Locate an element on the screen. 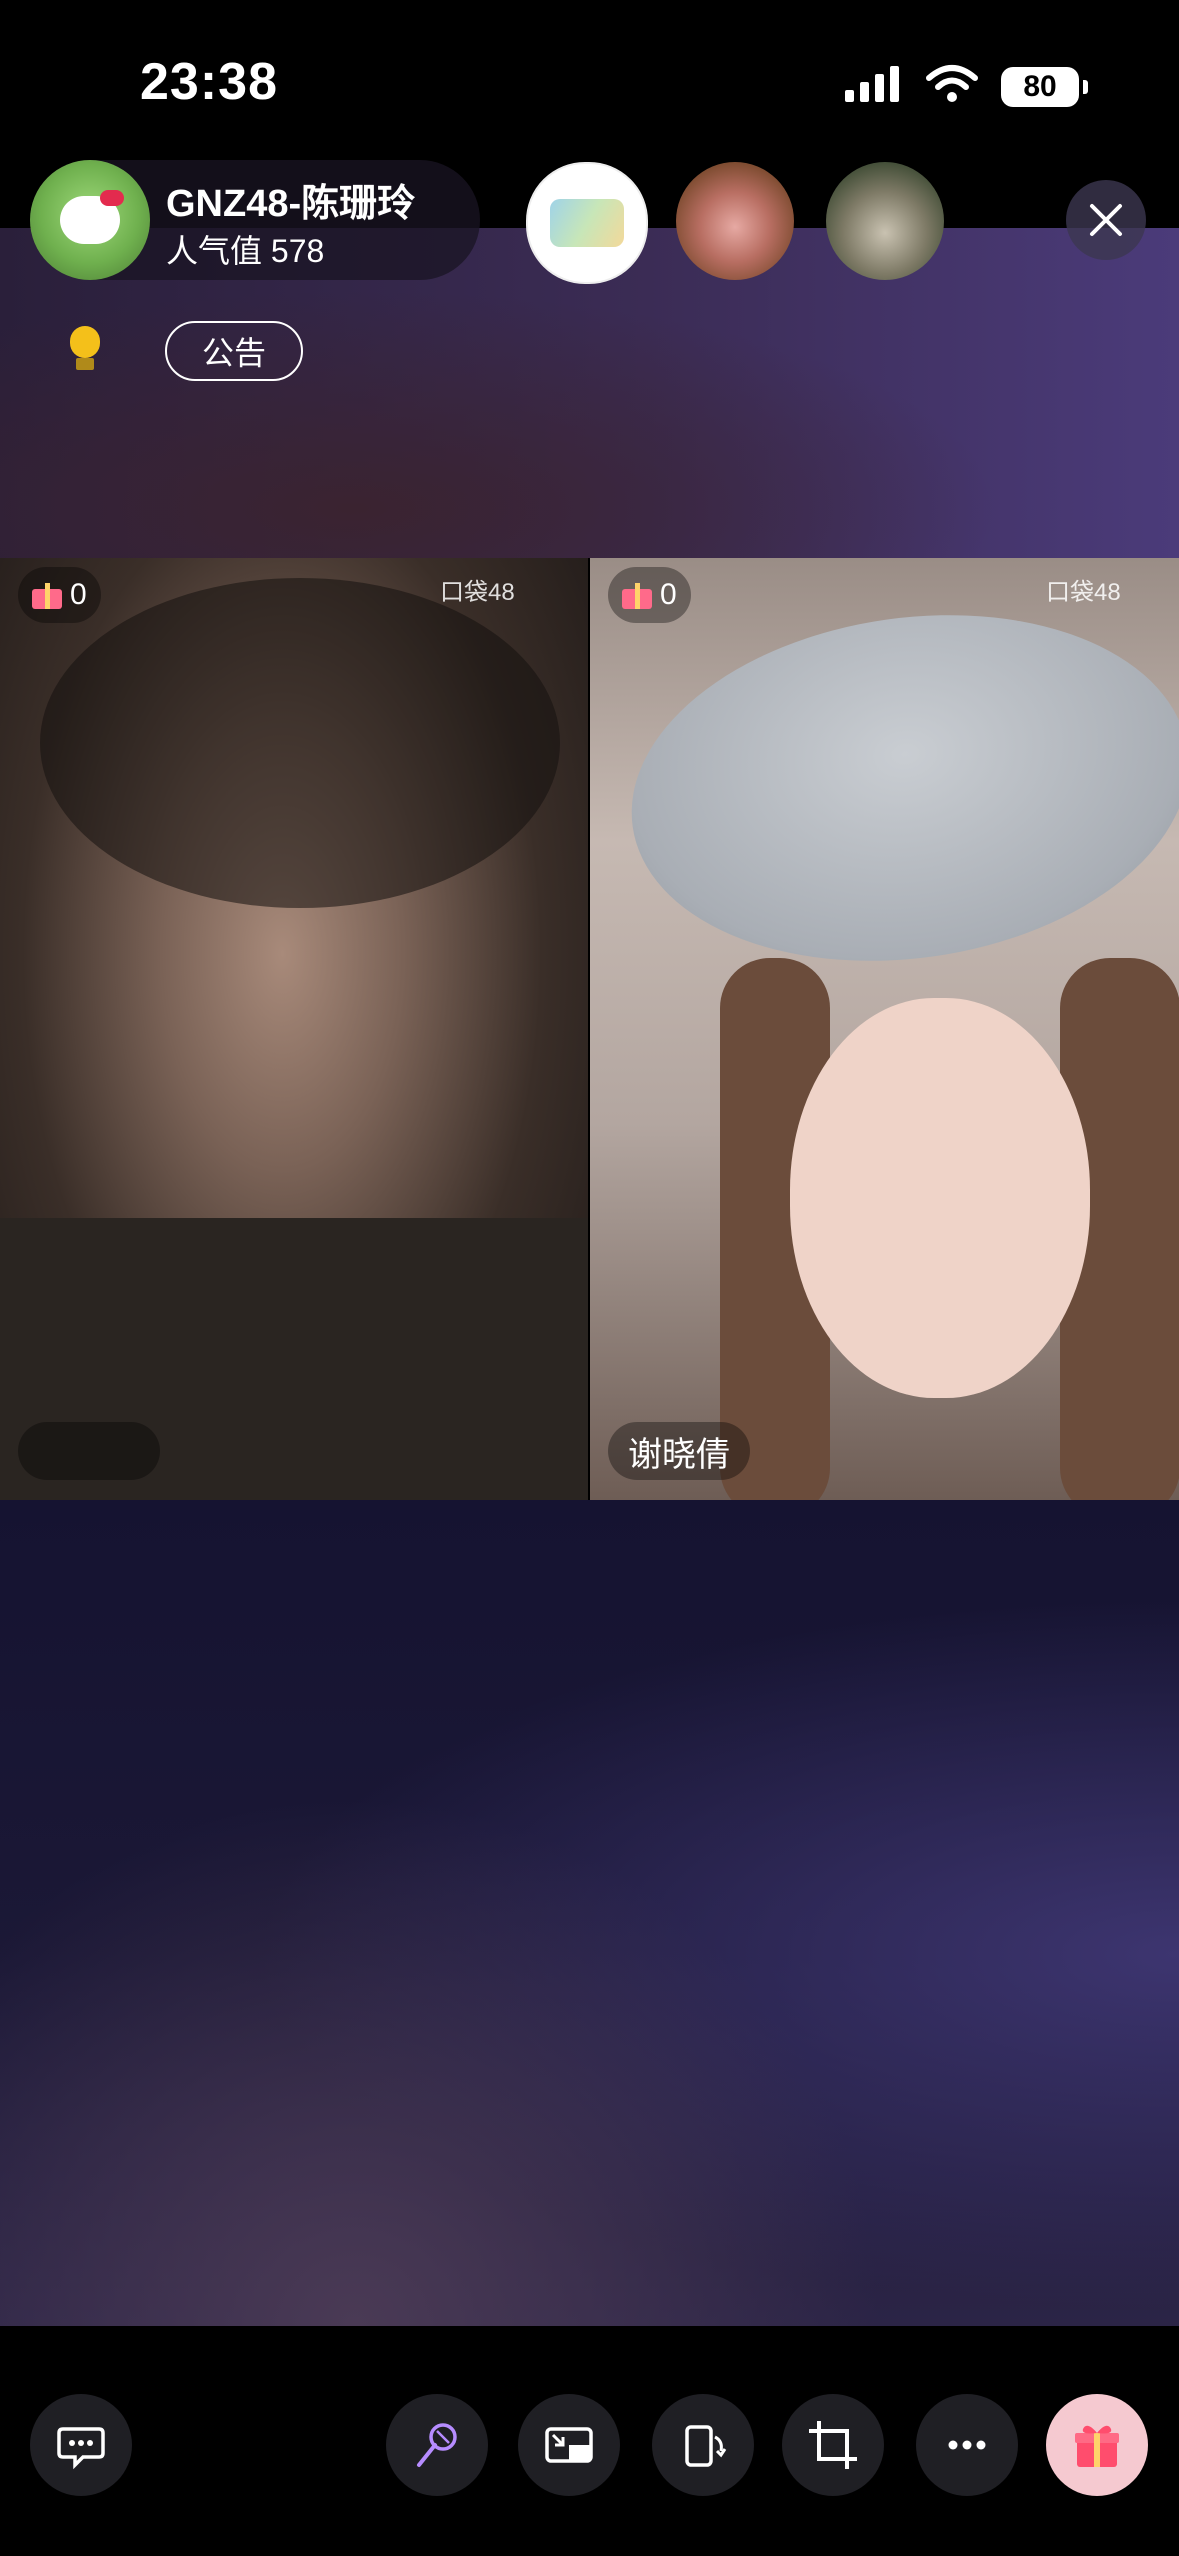 The image size is (1179, 2556). send-gift-button is located at coordinates (1097, 2445).